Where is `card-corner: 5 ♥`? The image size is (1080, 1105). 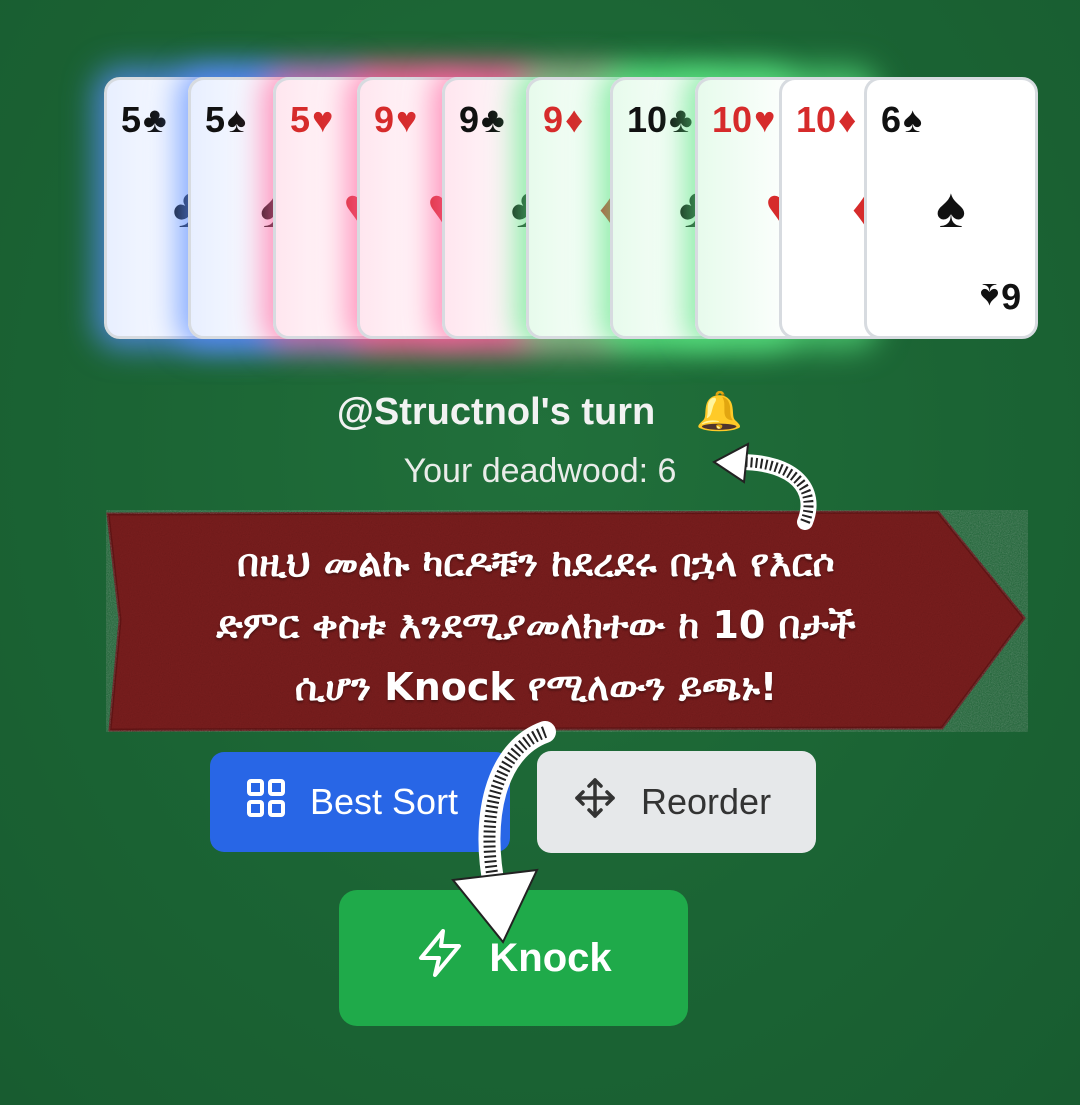 card-corner: 5 ♥ is located at coordinates (311, 120).